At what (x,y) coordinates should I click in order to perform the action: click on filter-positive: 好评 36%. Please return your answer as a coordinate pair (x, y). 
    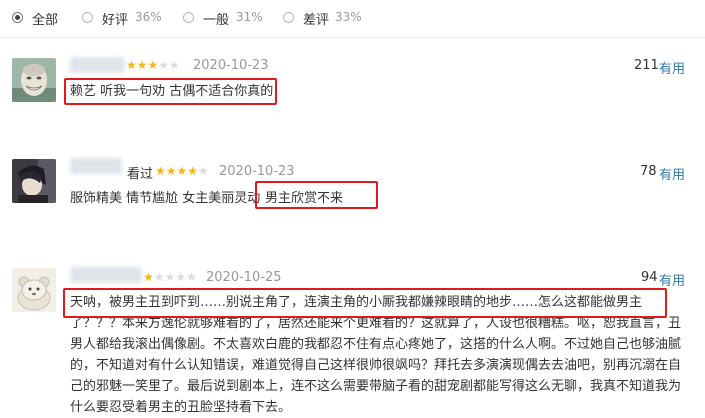
    Looking at the image, I should click on (127, 19).